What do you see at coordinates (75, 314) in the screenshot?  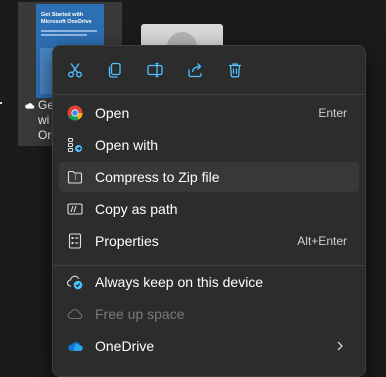 I see `cloud-icon` at bounding box center [75, 314].